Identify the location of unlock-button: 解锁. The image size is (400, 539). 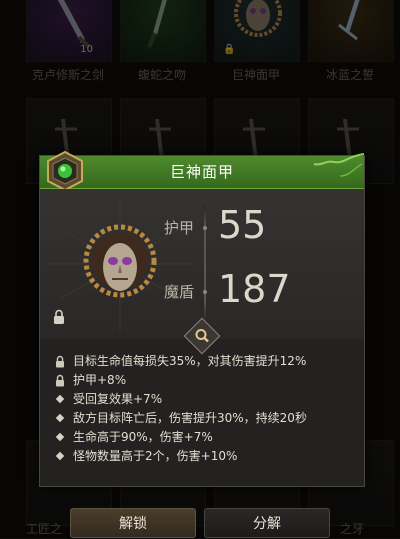
(133, 523).